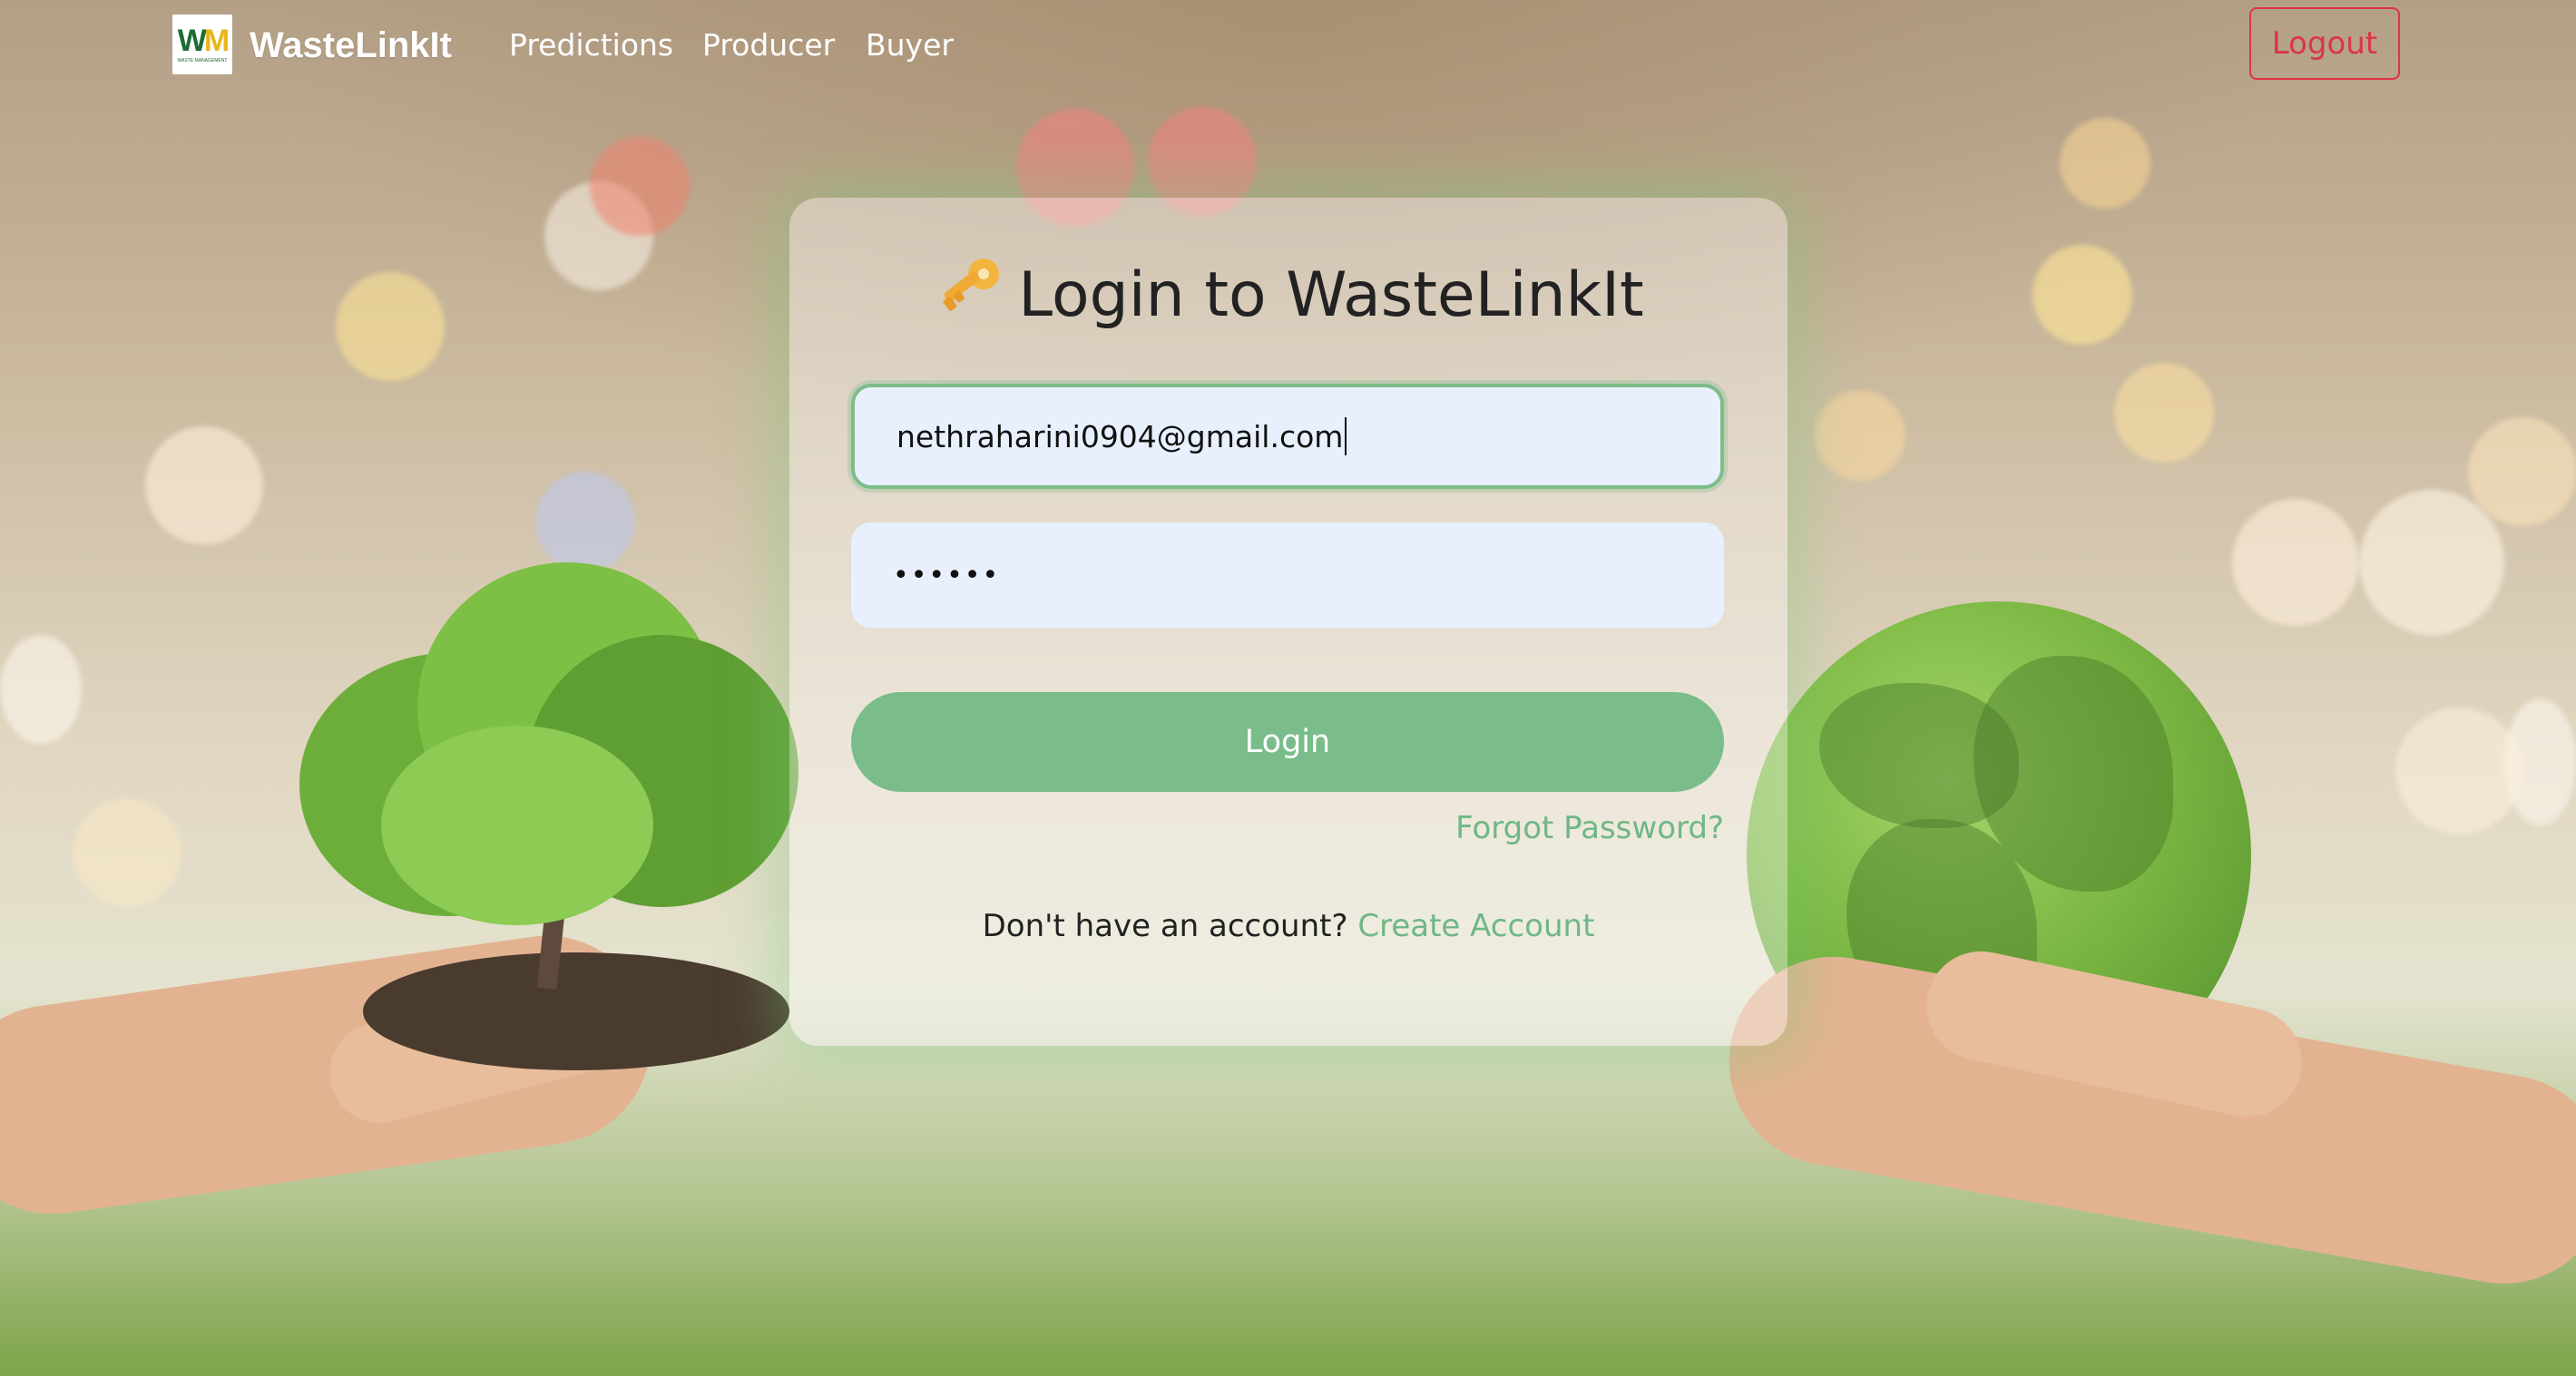  What do you see at coordinates (910, 45) in the screenshot?
I see `nav-link-buyer: Buyer` at bounding box center [910, 45].